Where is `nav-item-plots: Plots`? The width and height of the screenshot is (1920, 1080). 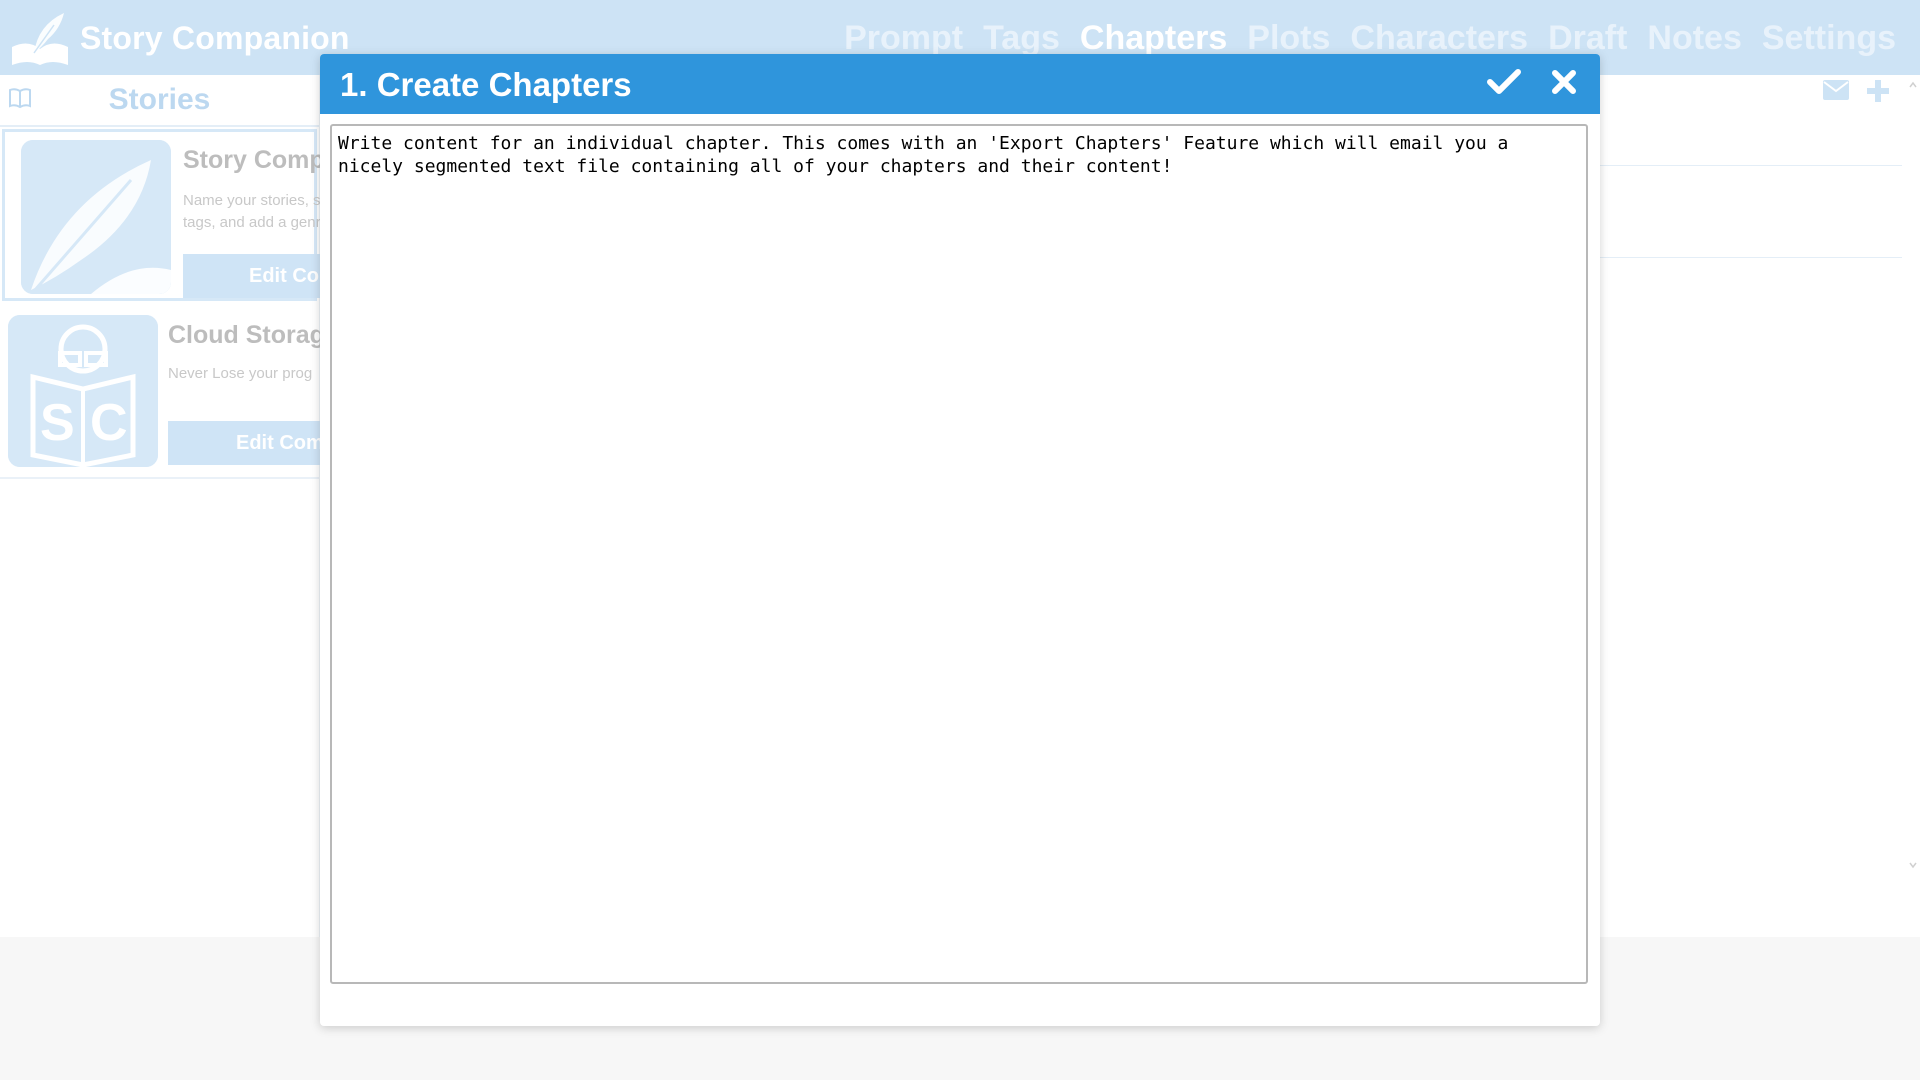 nav-item-plots: Plots is located at coordinates (1288, 38).